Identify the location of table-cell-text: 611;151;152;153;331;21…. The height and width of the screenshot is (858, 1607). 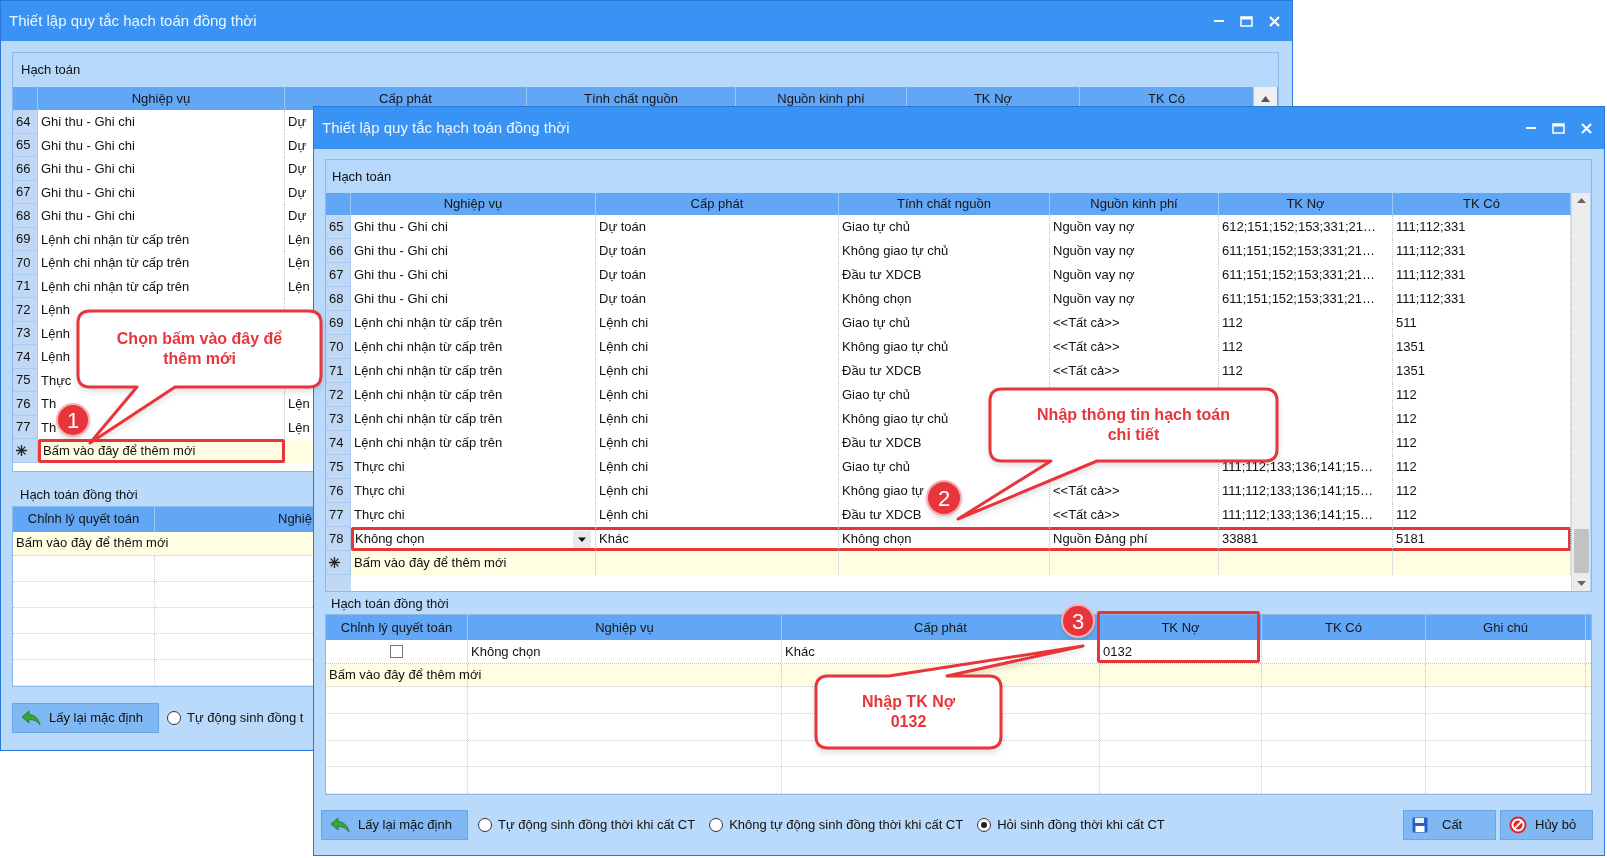
(1298, 275).